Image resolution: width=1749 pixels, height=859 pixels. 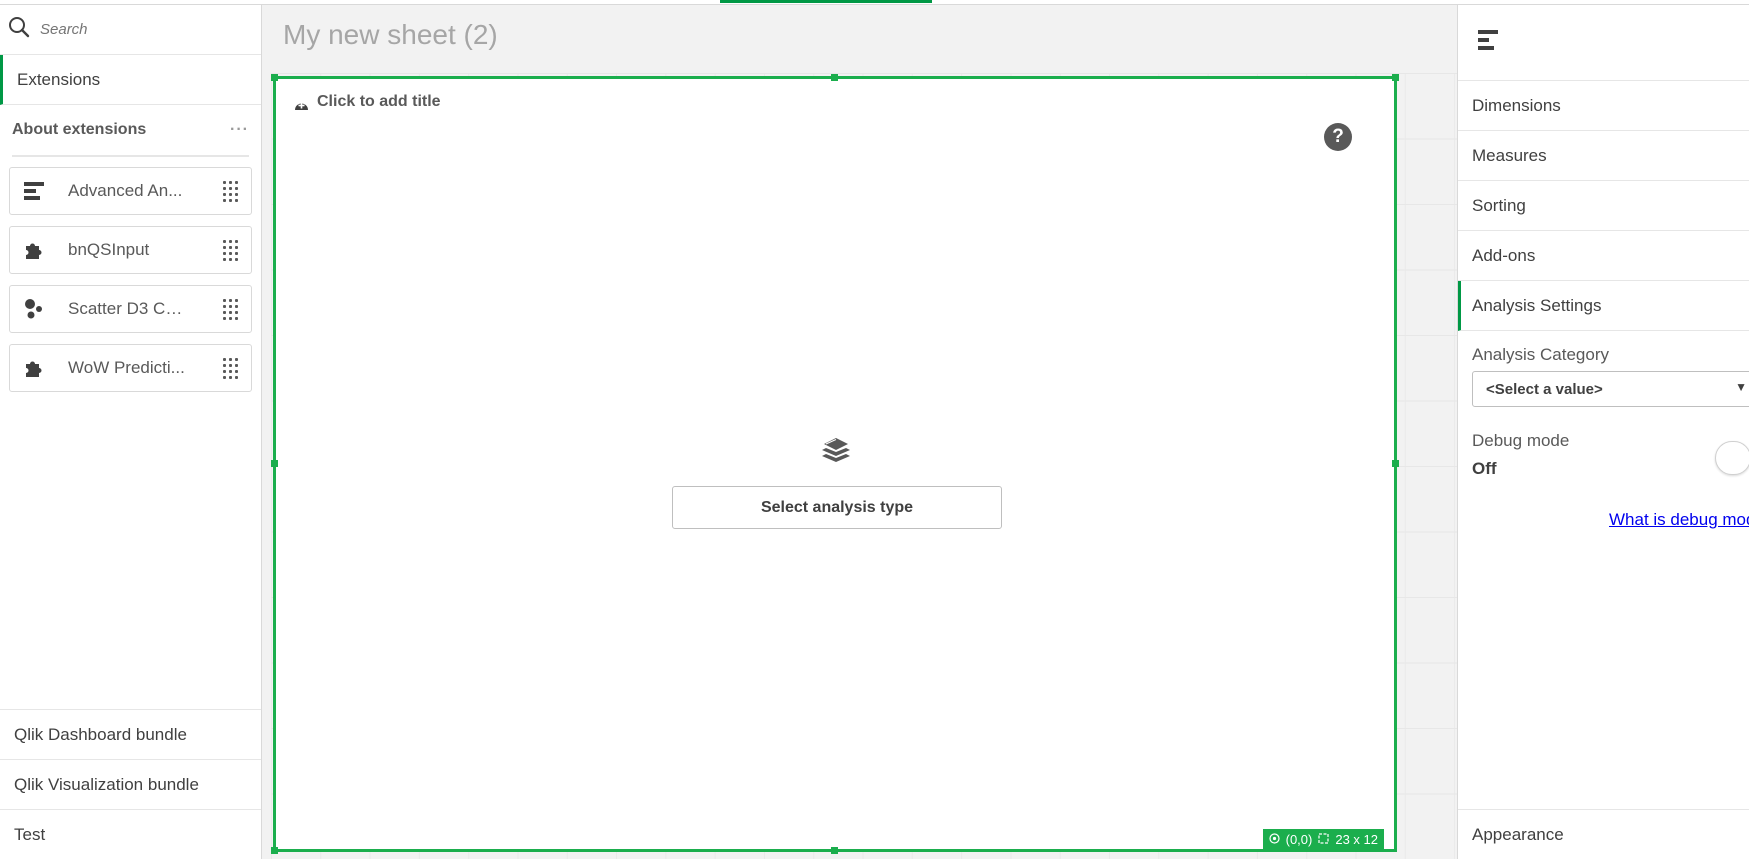 I want to click on target-icon, so click(x=1274, y=839).